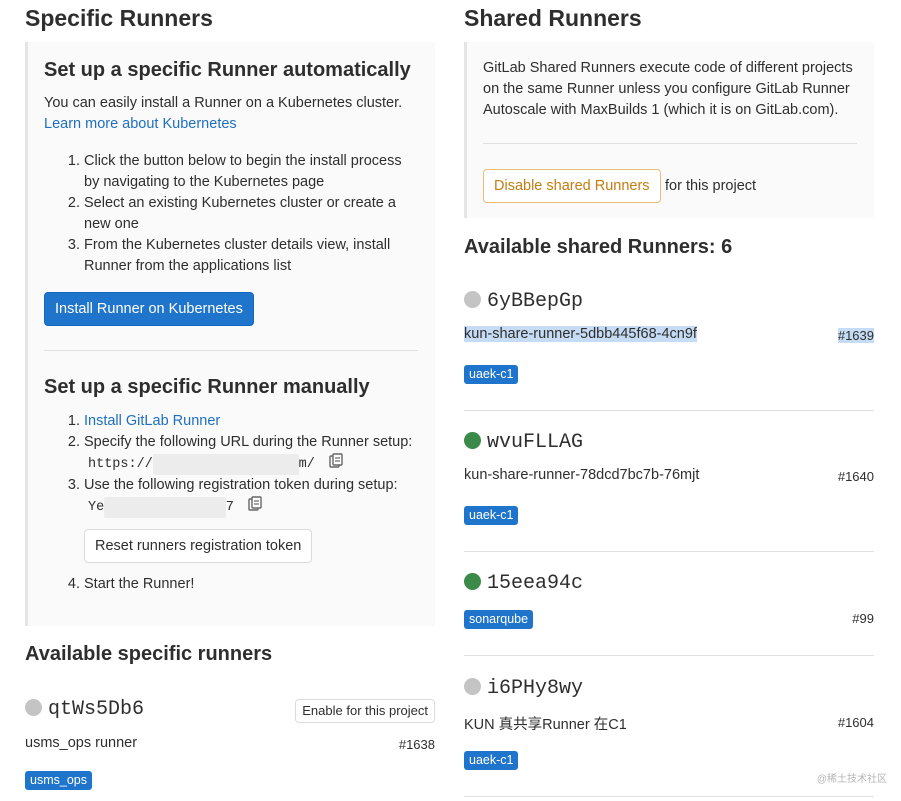 The height and width of the screenshot is (801, 901). I want to click on runner-description: usms_ops runner, so click(81, 743).